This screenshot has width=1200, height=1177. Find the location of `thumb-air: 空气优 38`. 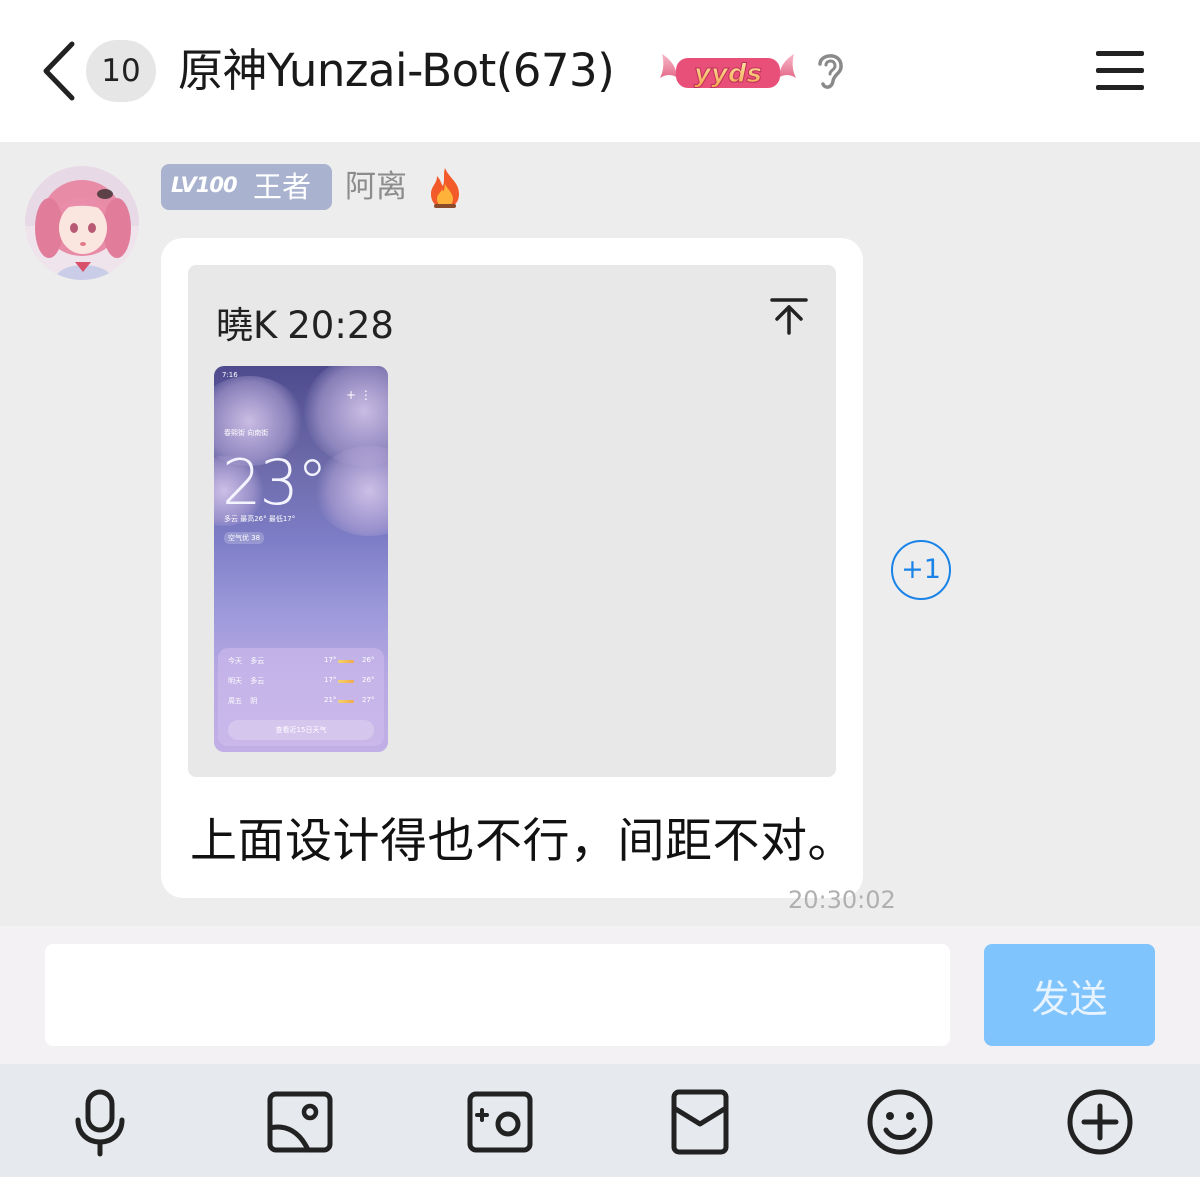

thumb-air: 空气优 38 is located at coordinates (244, 538).